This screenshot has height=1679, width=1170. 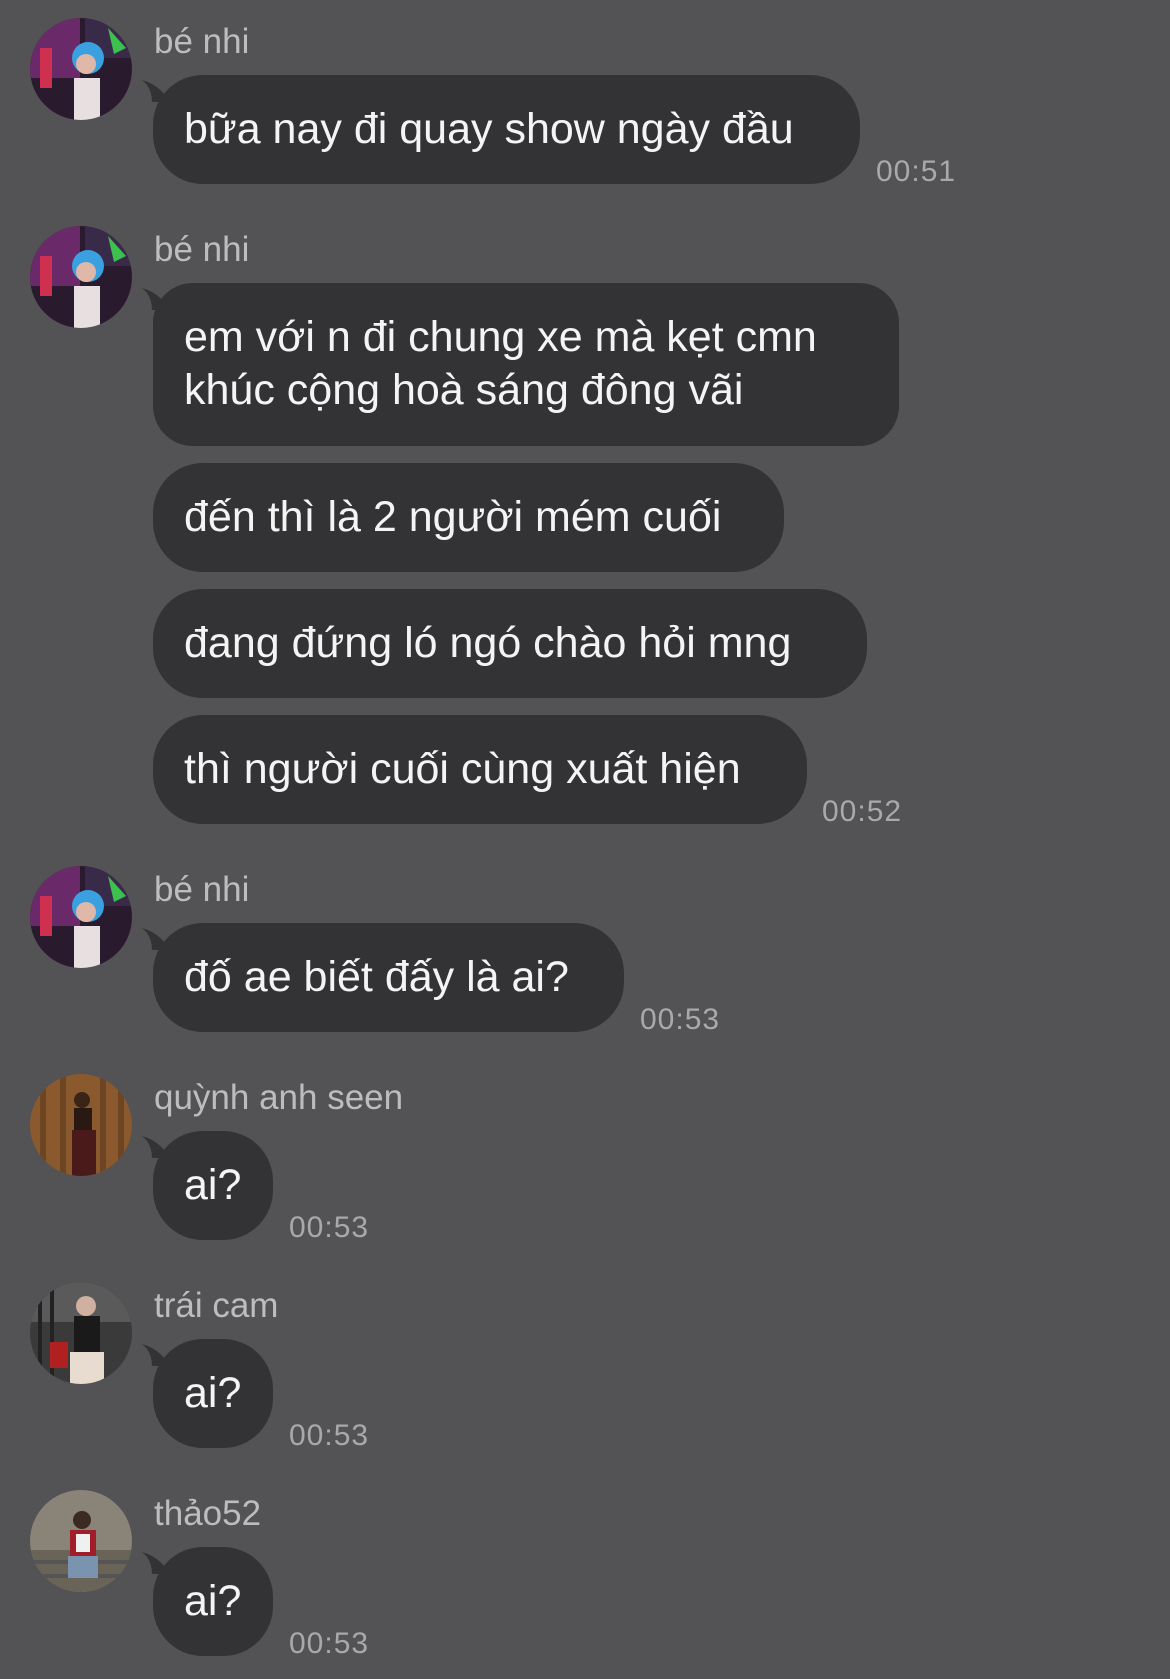 I want to click on message-bubble: đang đứng ló ngó chào hỏi mng, so click(x=510, y=643).